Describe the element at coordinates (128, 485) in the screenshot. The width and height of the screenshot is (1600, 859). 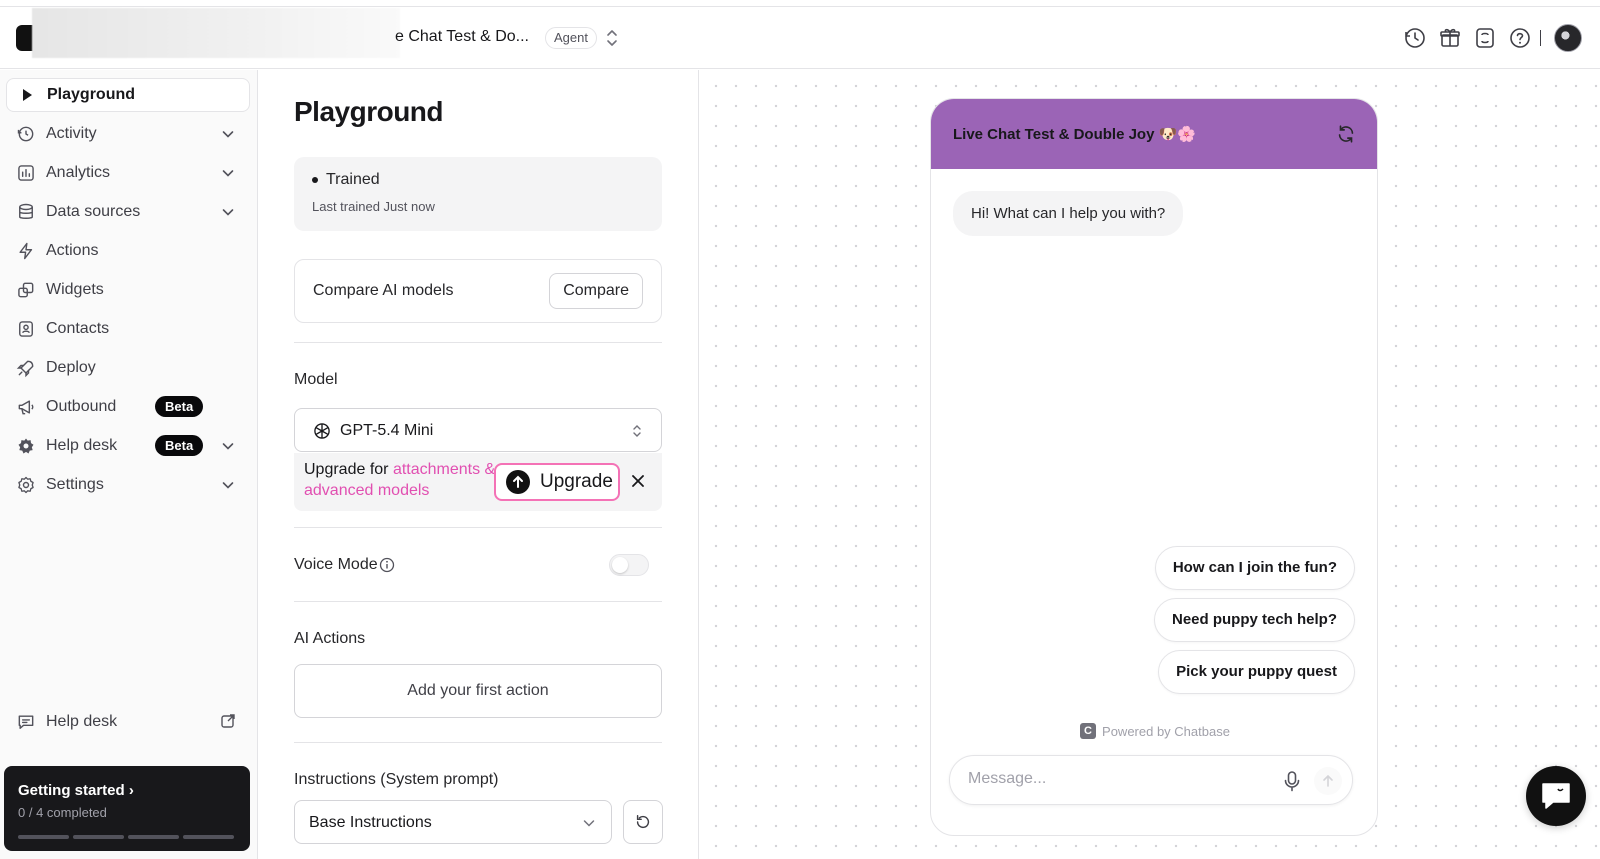
I see `sidebar-item-settings: Settings` at that location.